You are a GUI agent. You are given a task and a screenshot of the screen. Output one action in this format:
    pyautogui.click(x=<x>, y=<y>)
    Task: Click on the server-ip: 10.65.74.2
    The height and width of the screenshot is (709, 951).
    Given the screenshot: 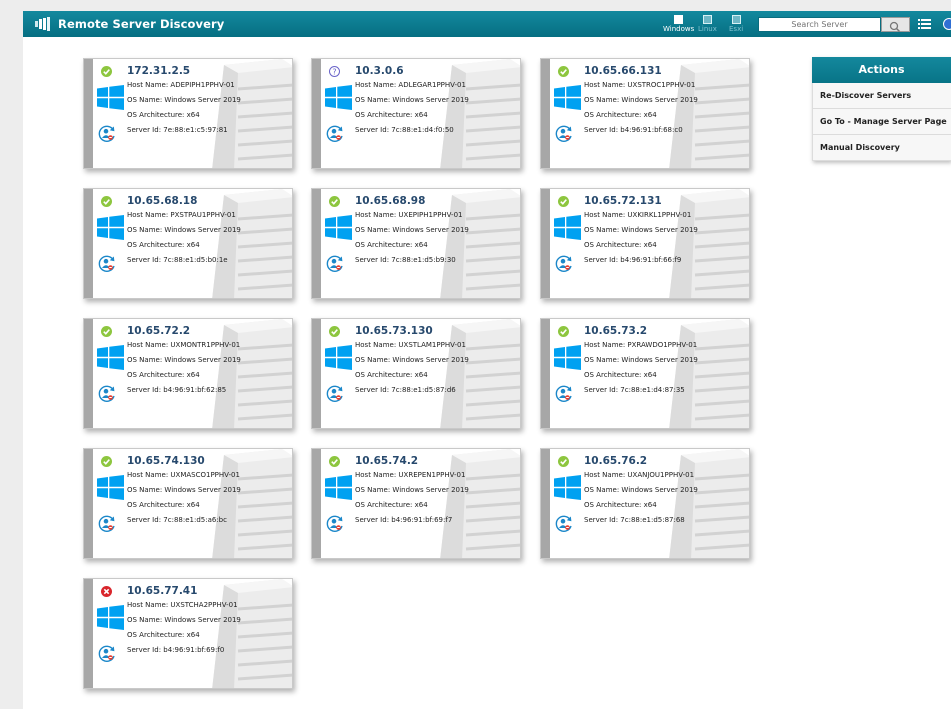 What is the action you would take?
    pyautogui.click(x=386, y=461)
    